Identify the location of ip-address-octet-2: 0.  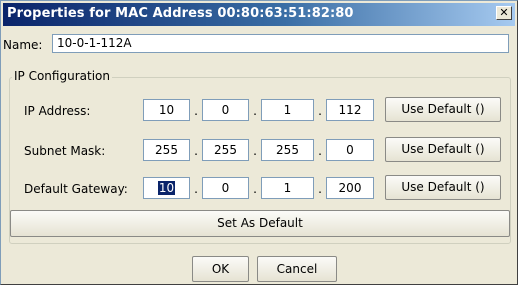
(225, 110).